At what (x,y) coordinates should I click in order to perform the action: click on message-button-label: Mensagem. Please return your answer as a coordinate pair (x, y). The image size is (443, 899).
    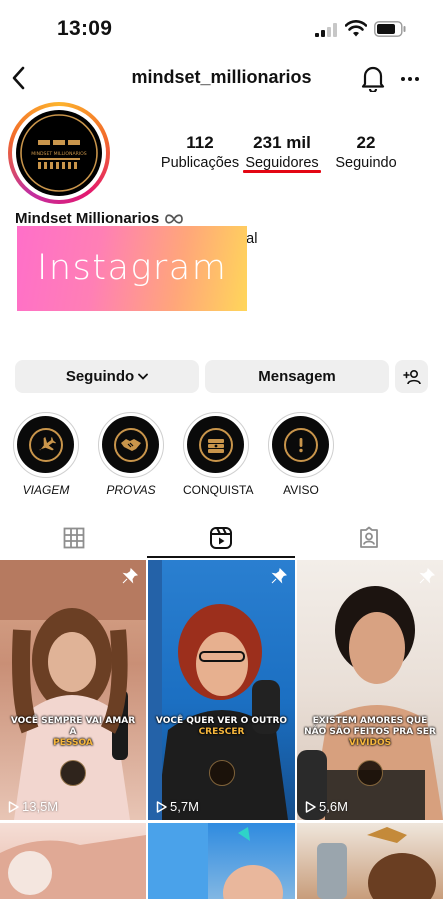
    Looking at the image, I should click on (297, 376).